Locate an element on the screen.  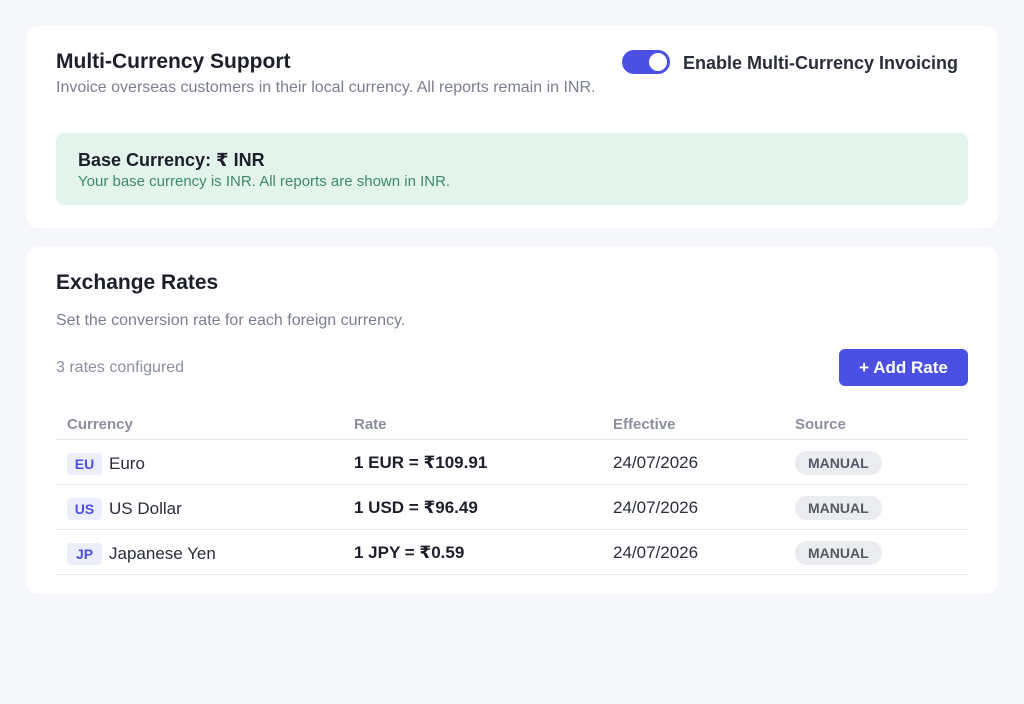
currency-code-badge: EU is located at coordinates (84, 464).